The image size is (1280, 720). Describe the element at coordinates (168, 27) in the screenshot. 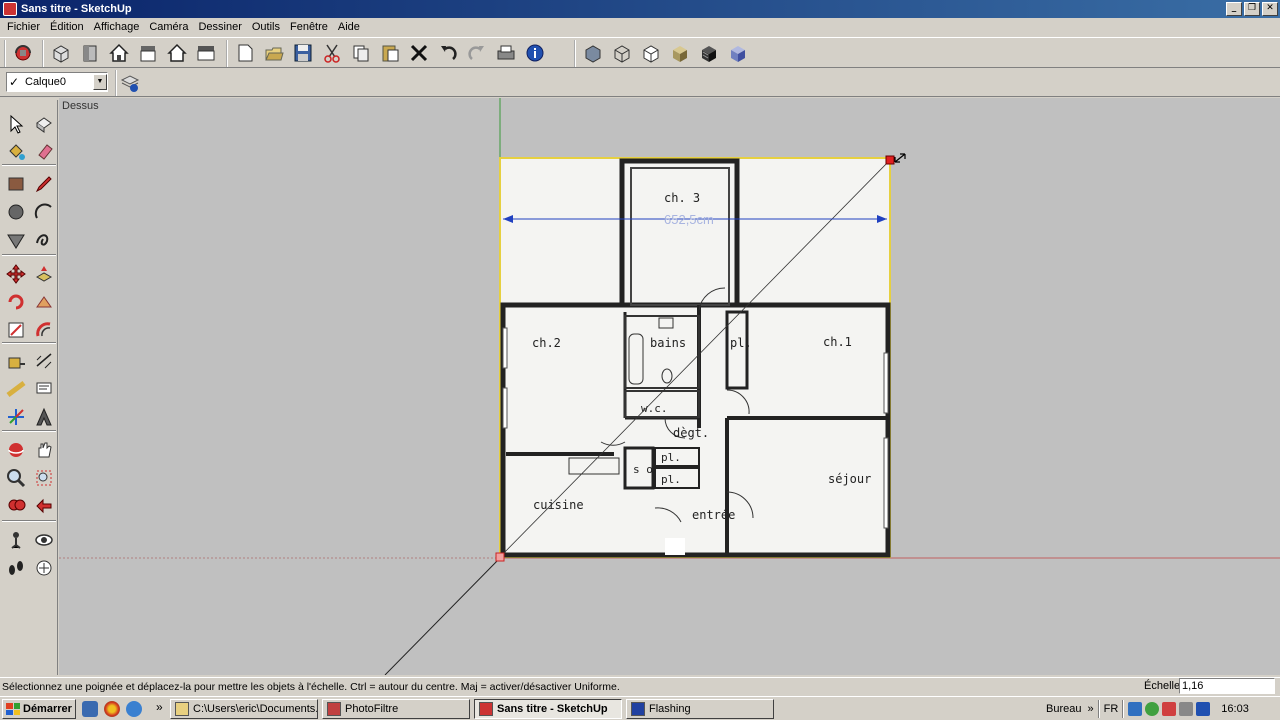

I see `menu-camera: Caméra` at that location.